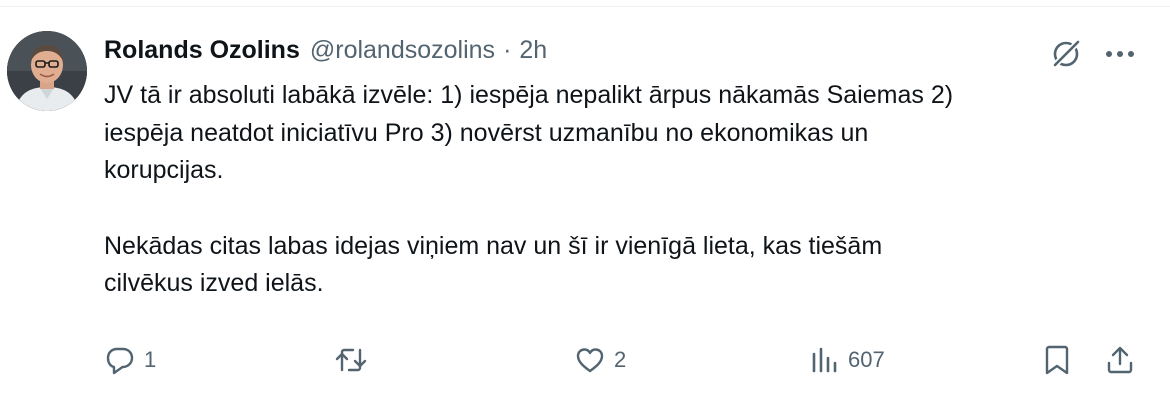  I want to click on more-options-button, so click(1120, 54).